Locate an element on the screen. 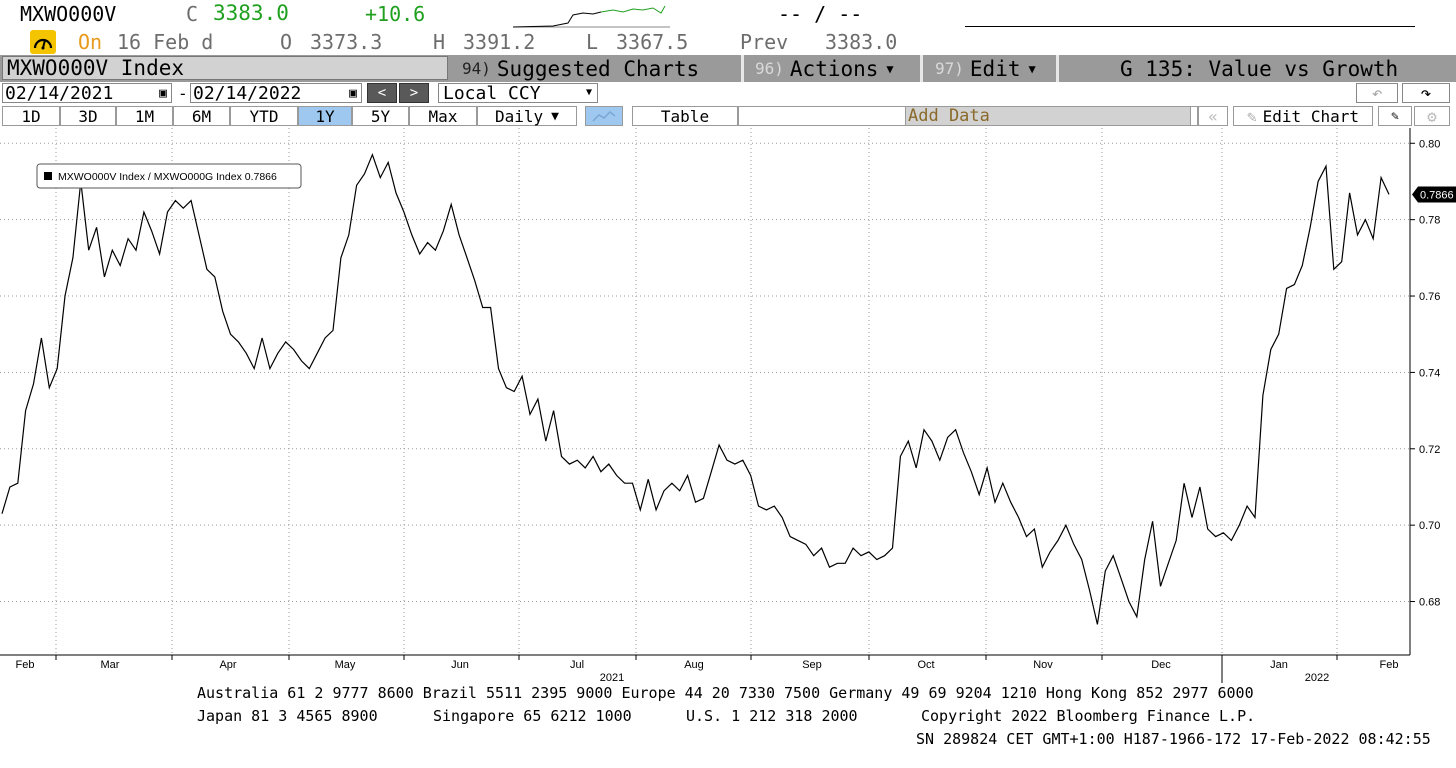 This screenshot has height=768, width=1456. annotation-icon: ✎ is located at coordinates (1395, 116).